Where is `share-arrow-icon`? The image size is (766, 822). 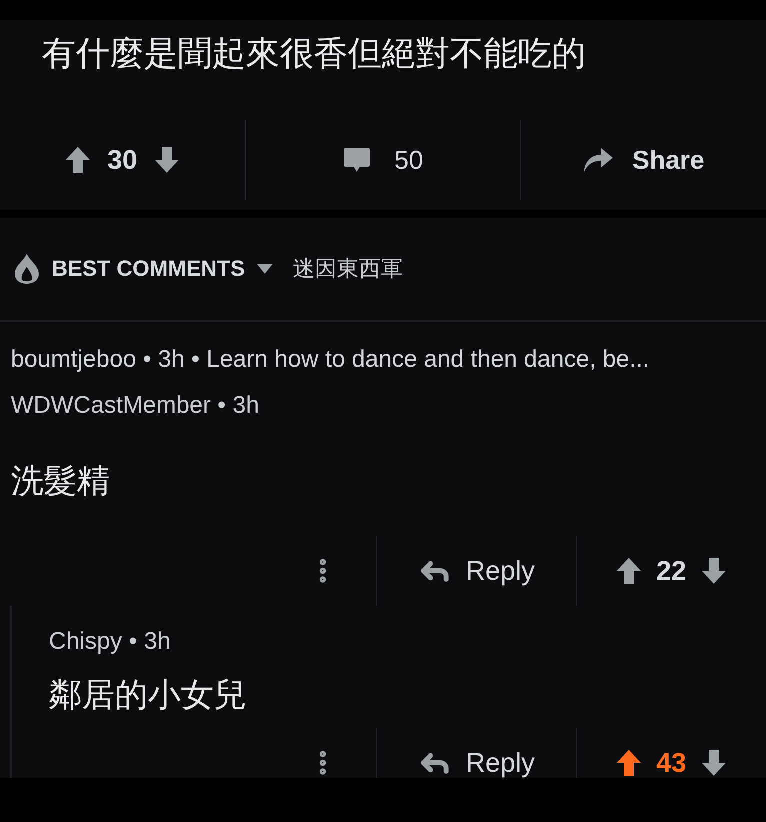
share-arrow-icon is located at coordinates (598, 160).